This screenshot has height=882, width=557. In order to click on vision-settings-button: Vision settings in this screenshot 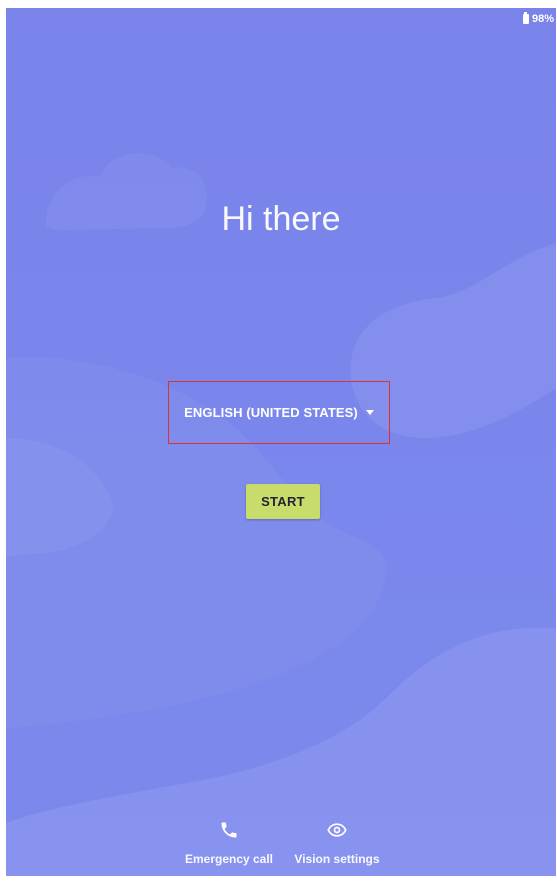, I will do `click(337, 843)`.